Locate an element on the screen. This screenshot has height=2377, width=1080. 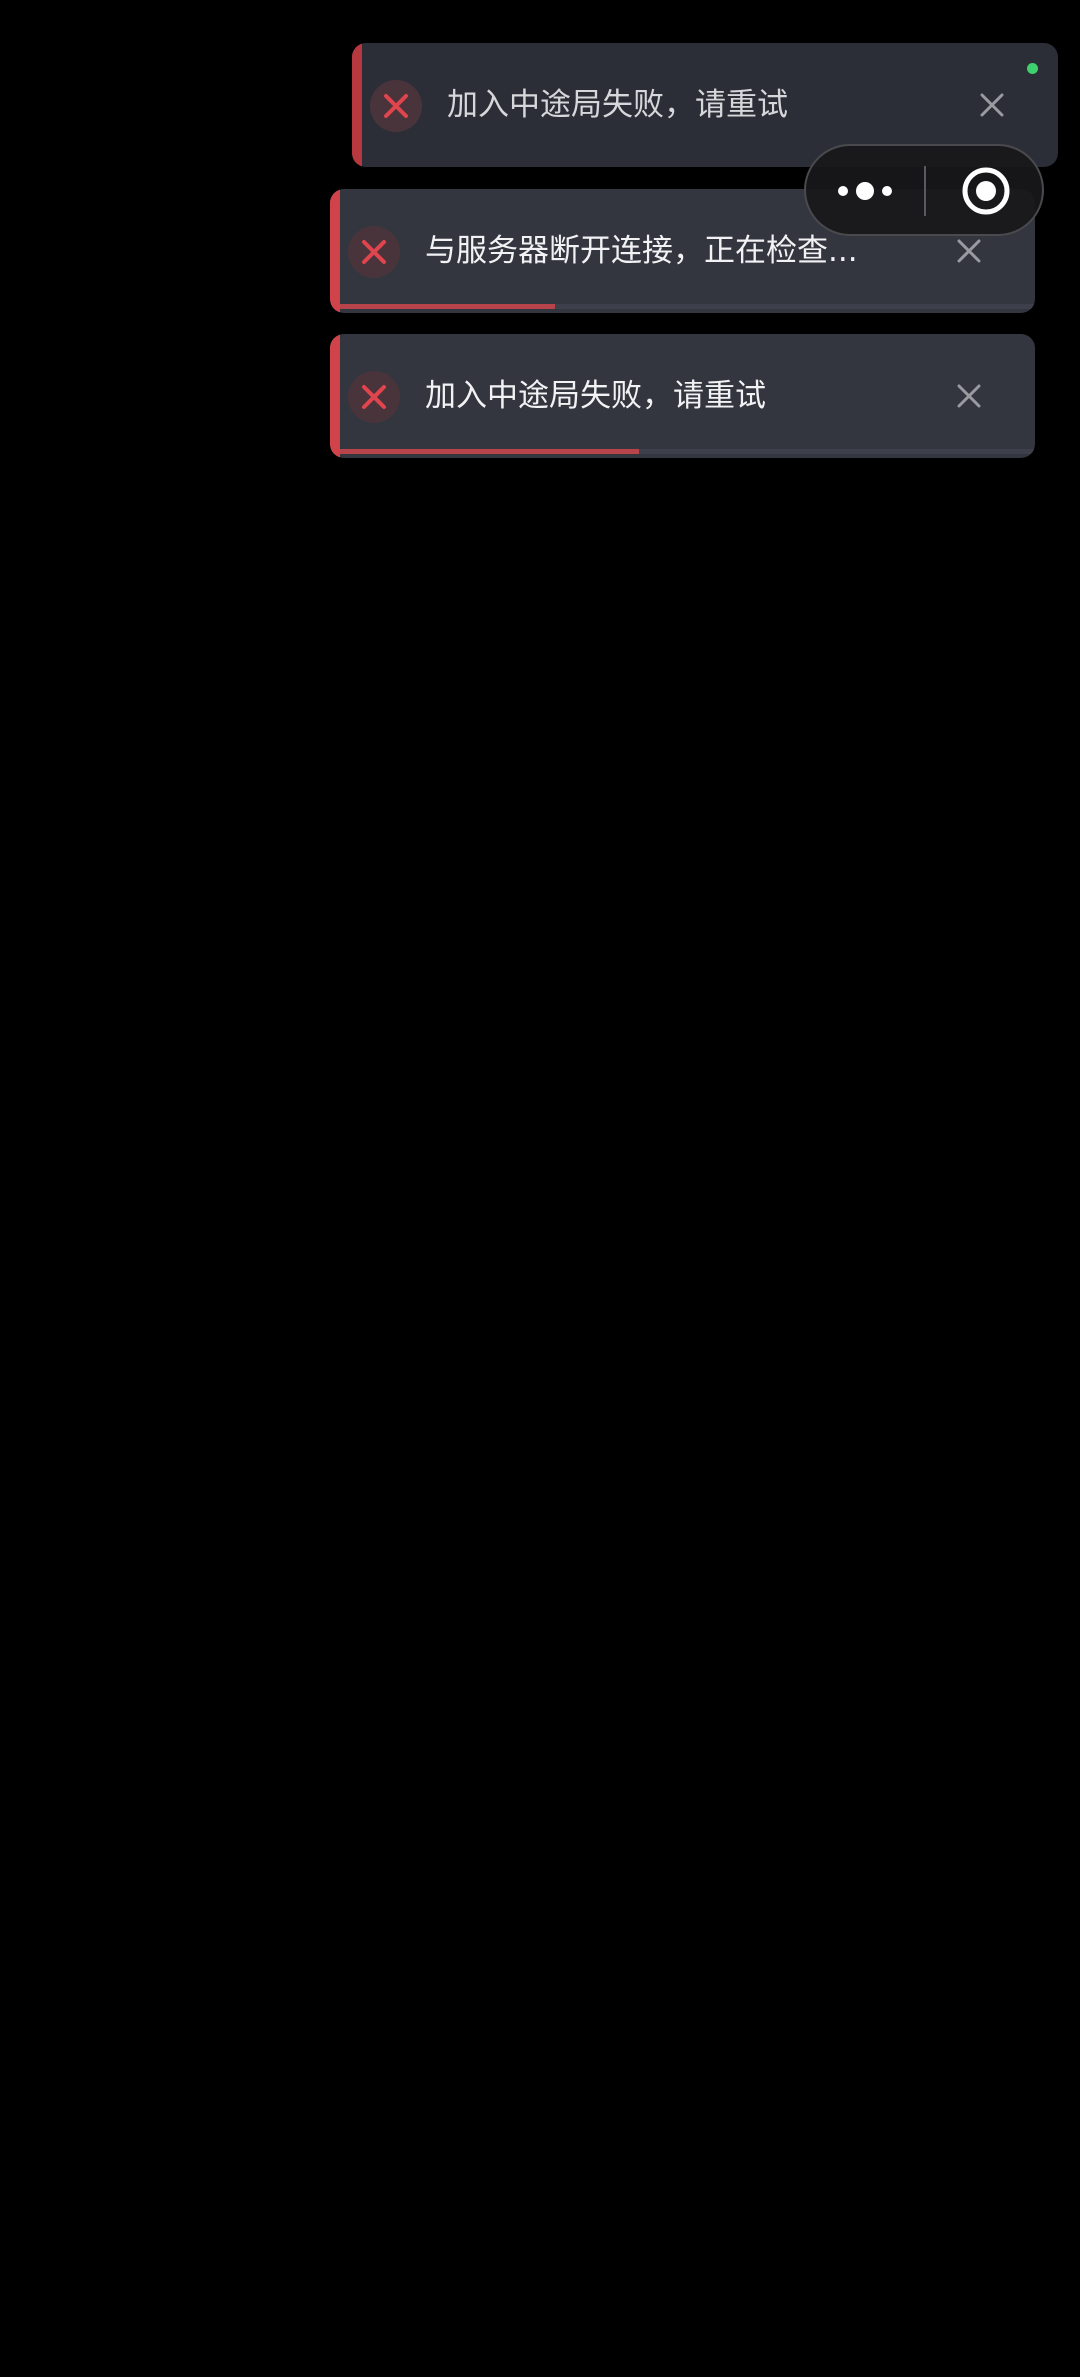
more-menu-button is located at coordinates (866, 190).